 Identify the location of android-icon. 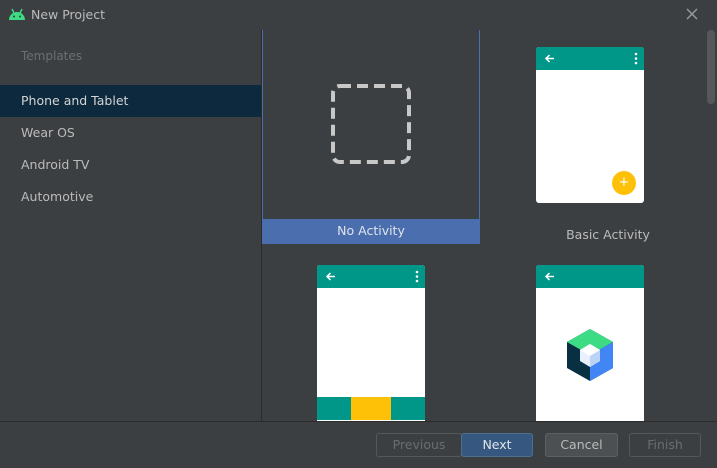
(17, 14).